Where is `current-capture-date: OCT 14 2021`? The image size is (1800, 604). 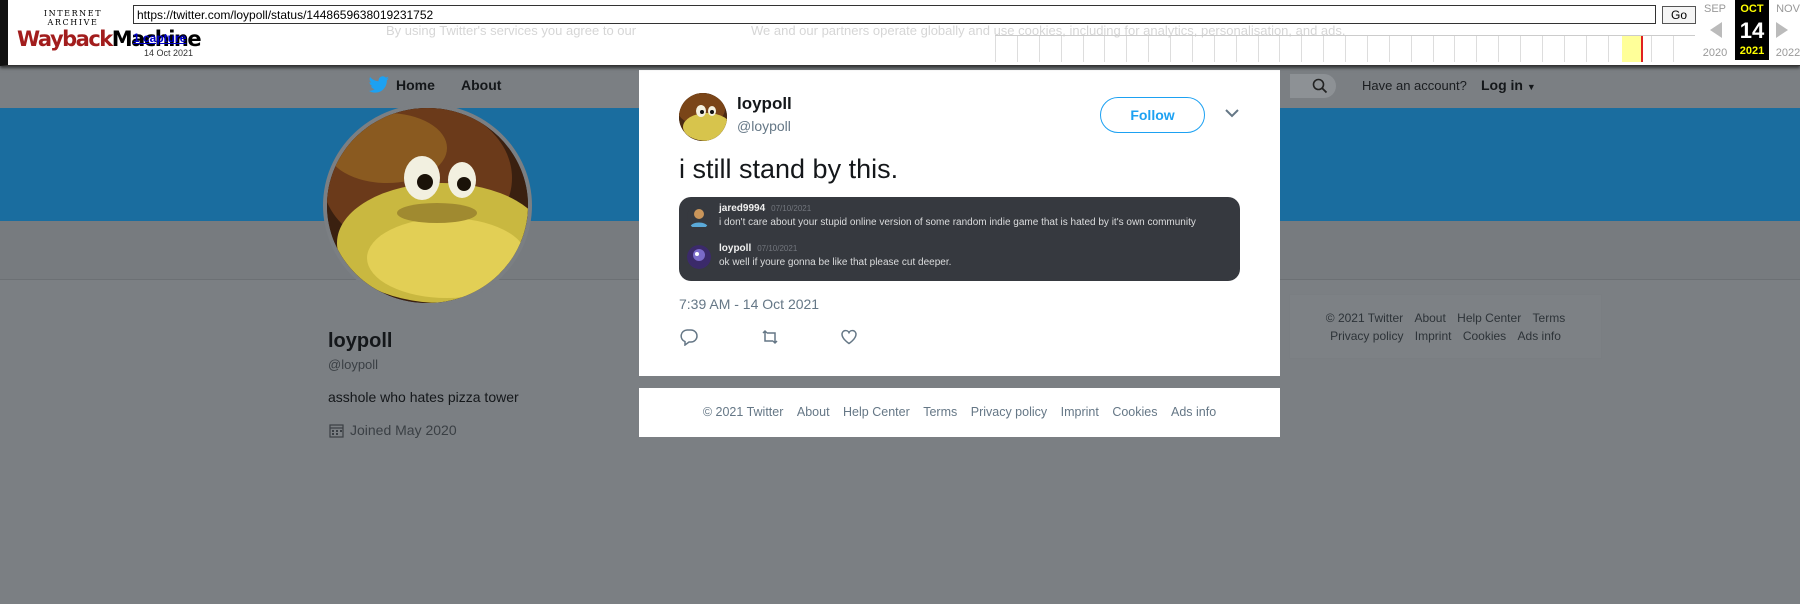
current-capture-date: OCT 14 2021 is located at coordinates (1752, 30).